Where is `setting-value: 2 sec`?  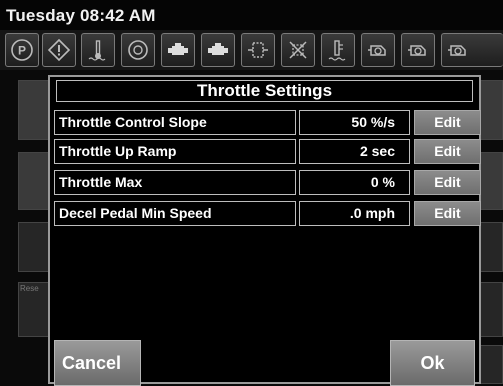
setting-value: 2 sec is located at coordinates (354, 151).